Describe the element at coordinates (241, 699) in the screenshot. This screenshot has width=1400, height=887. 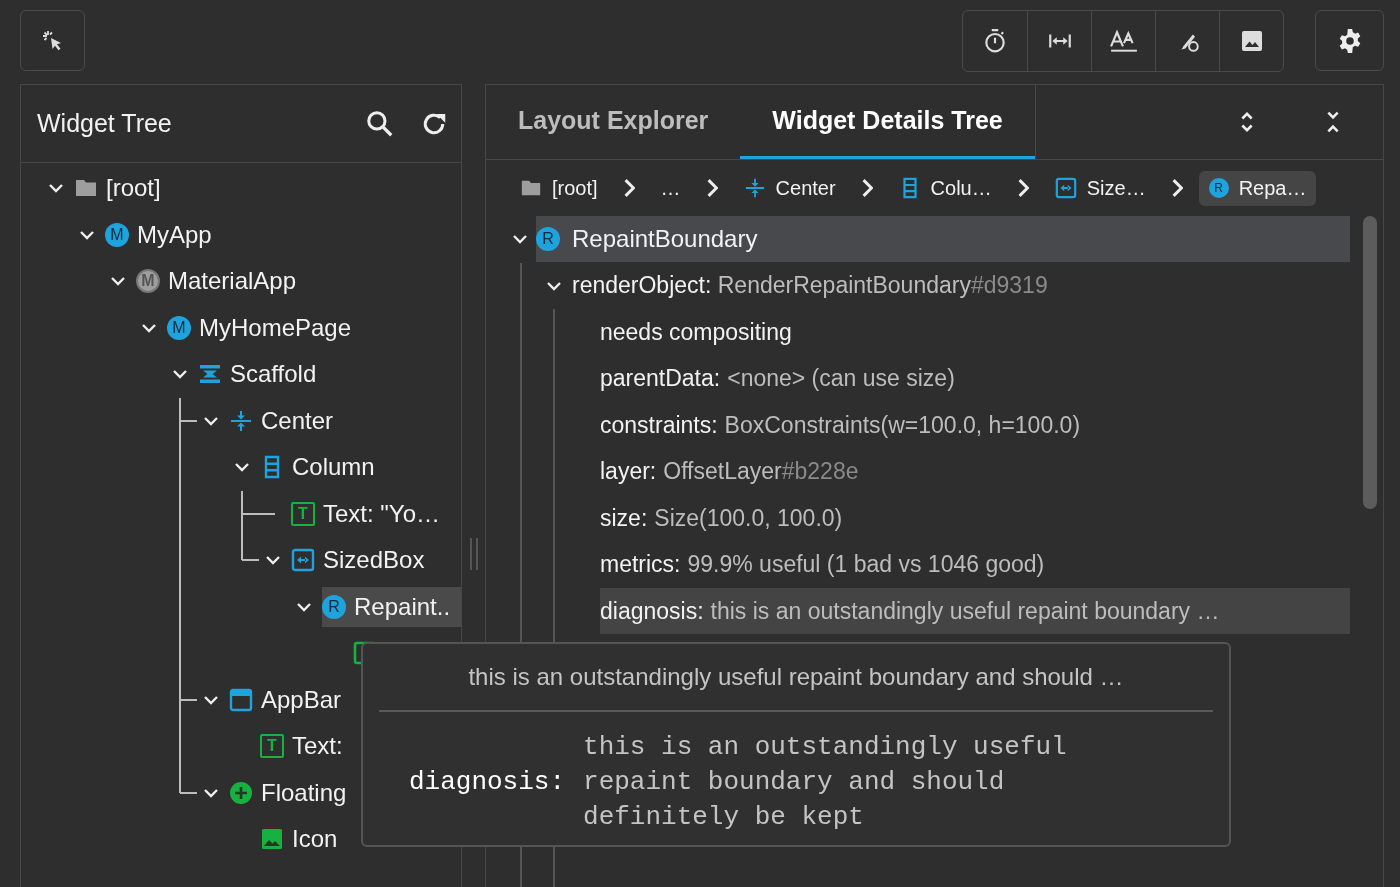
I see `app-bar-icon` at that location.